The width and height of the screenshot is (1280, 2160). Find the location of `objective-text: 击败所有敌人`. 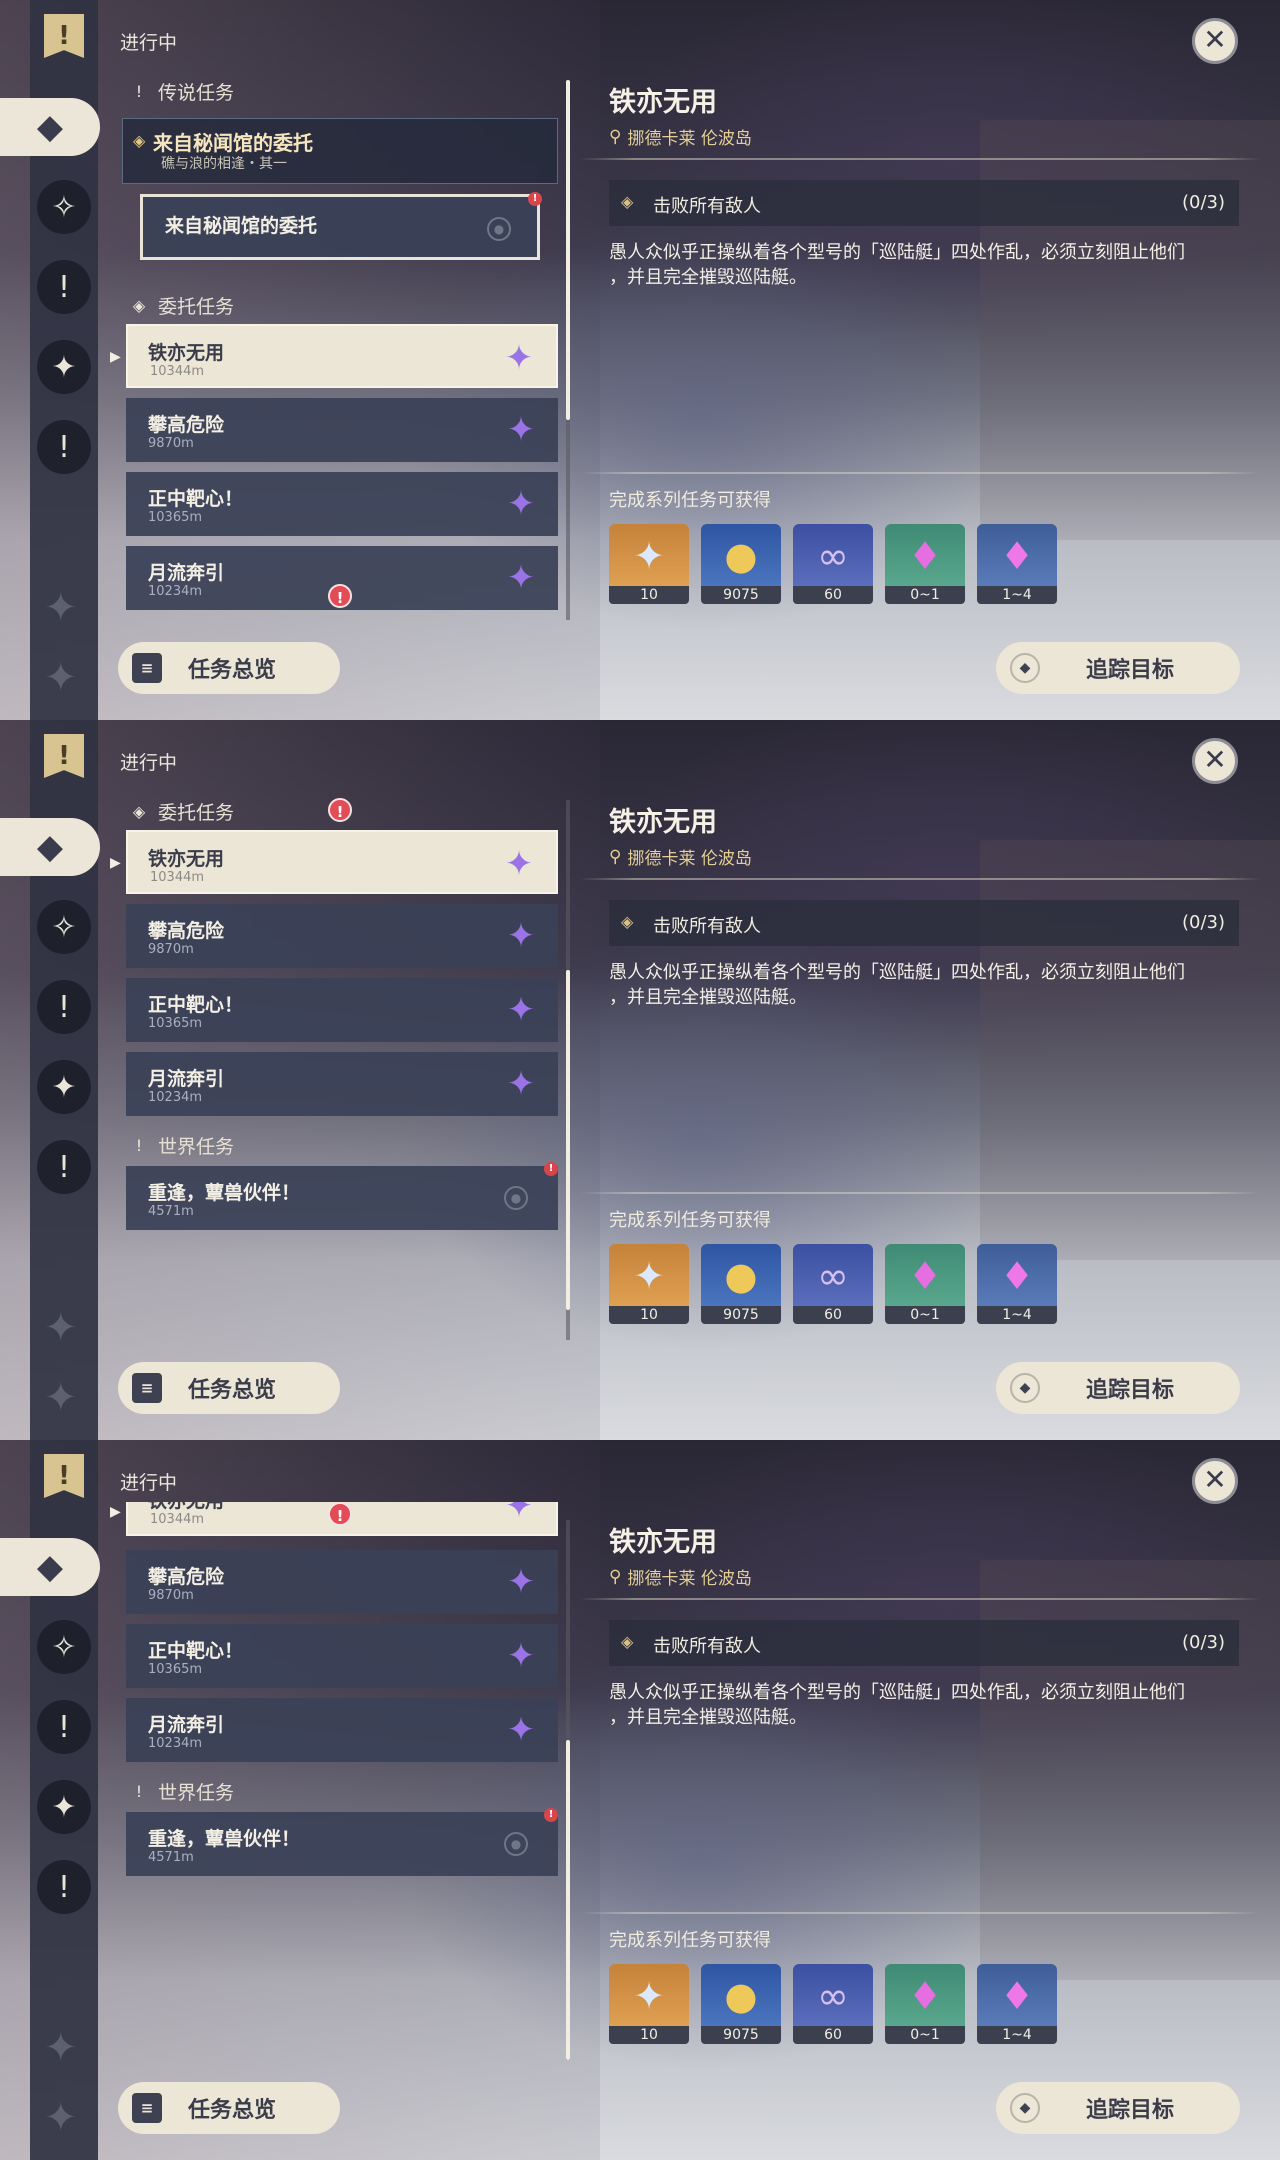

objective-text: 击败所有敌人 is located at coordinates (707, 926).